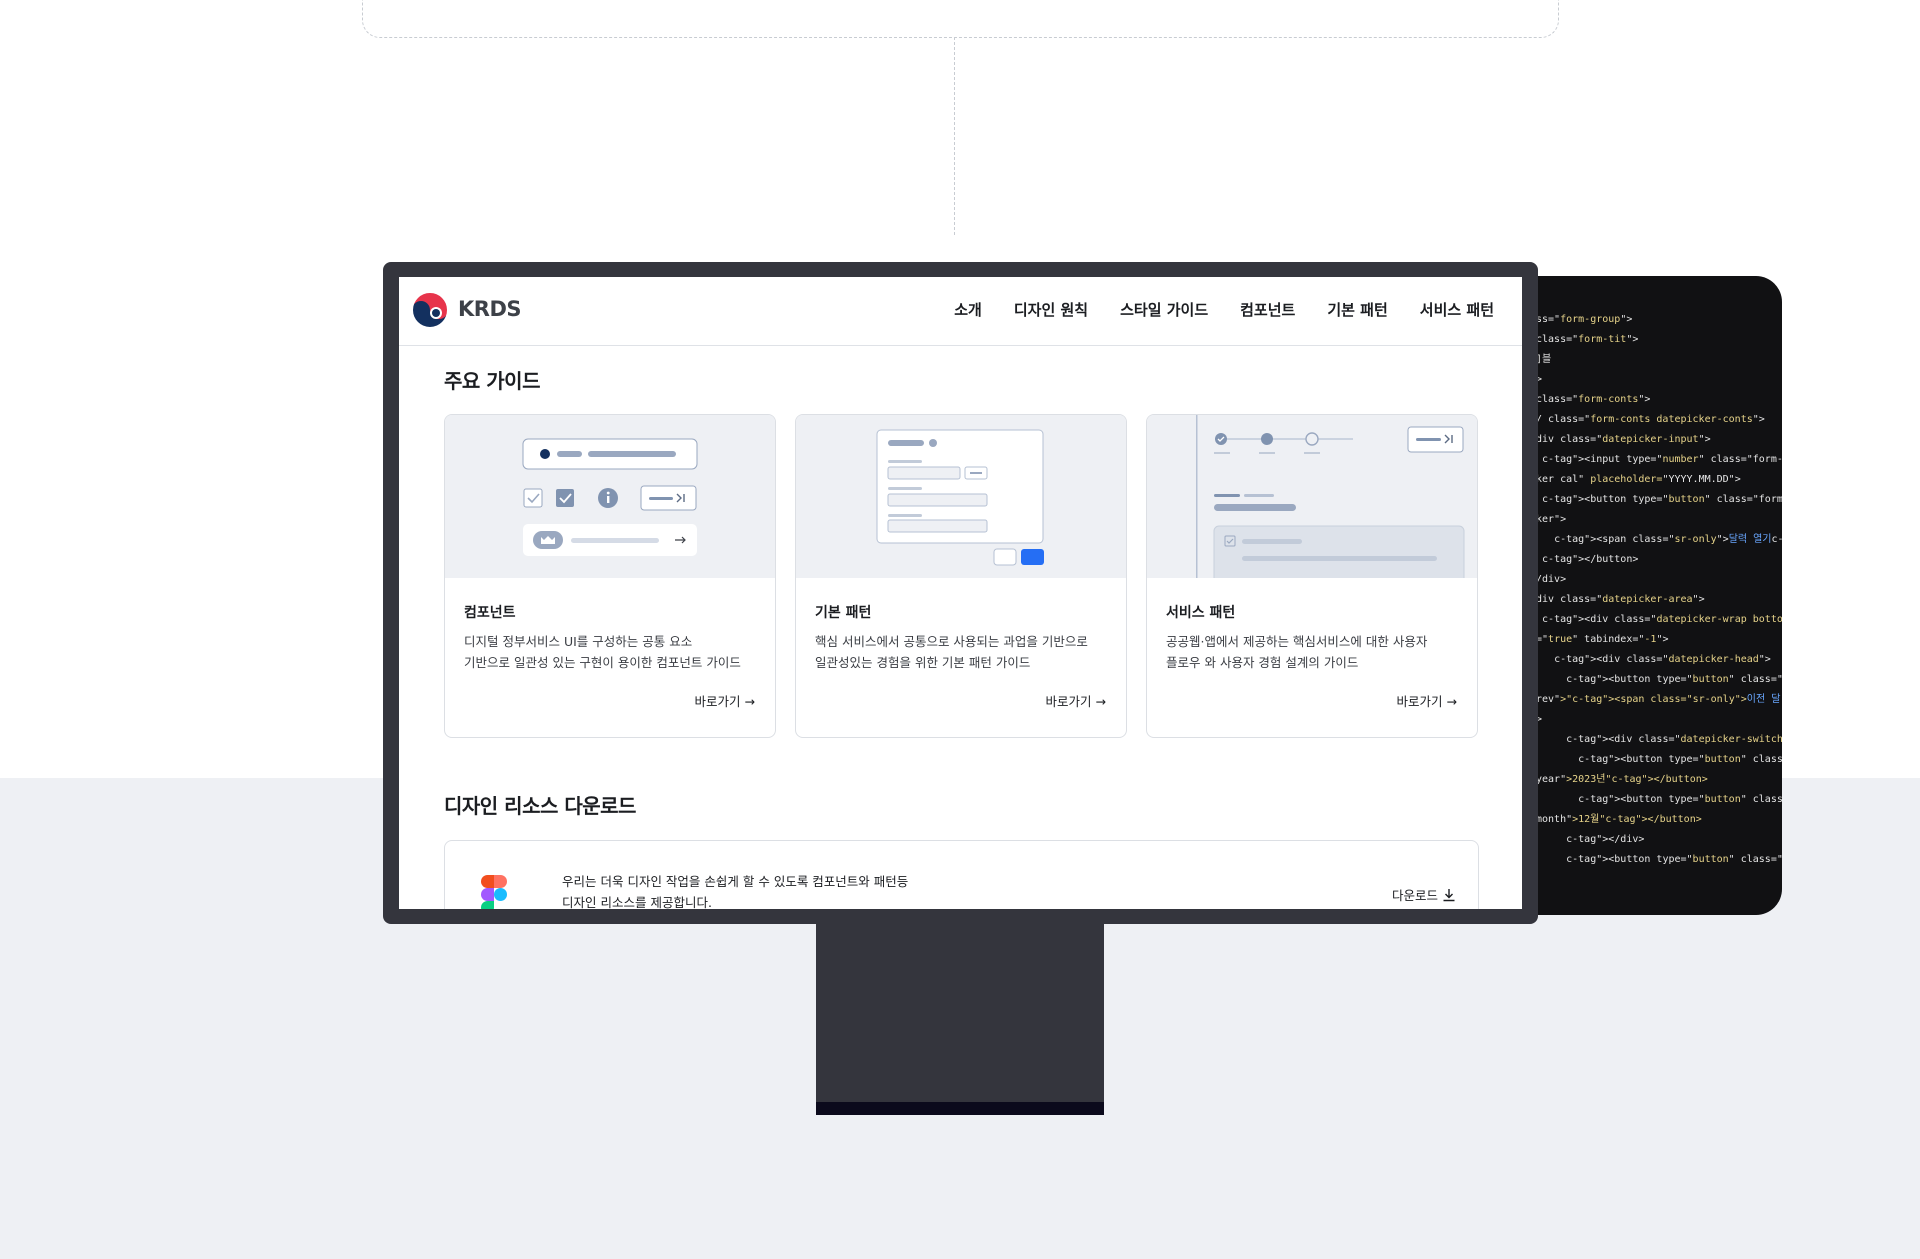  Describe the element at coordinates (960, 1013) in the screenshot. I see `monitor-stand` at that location.